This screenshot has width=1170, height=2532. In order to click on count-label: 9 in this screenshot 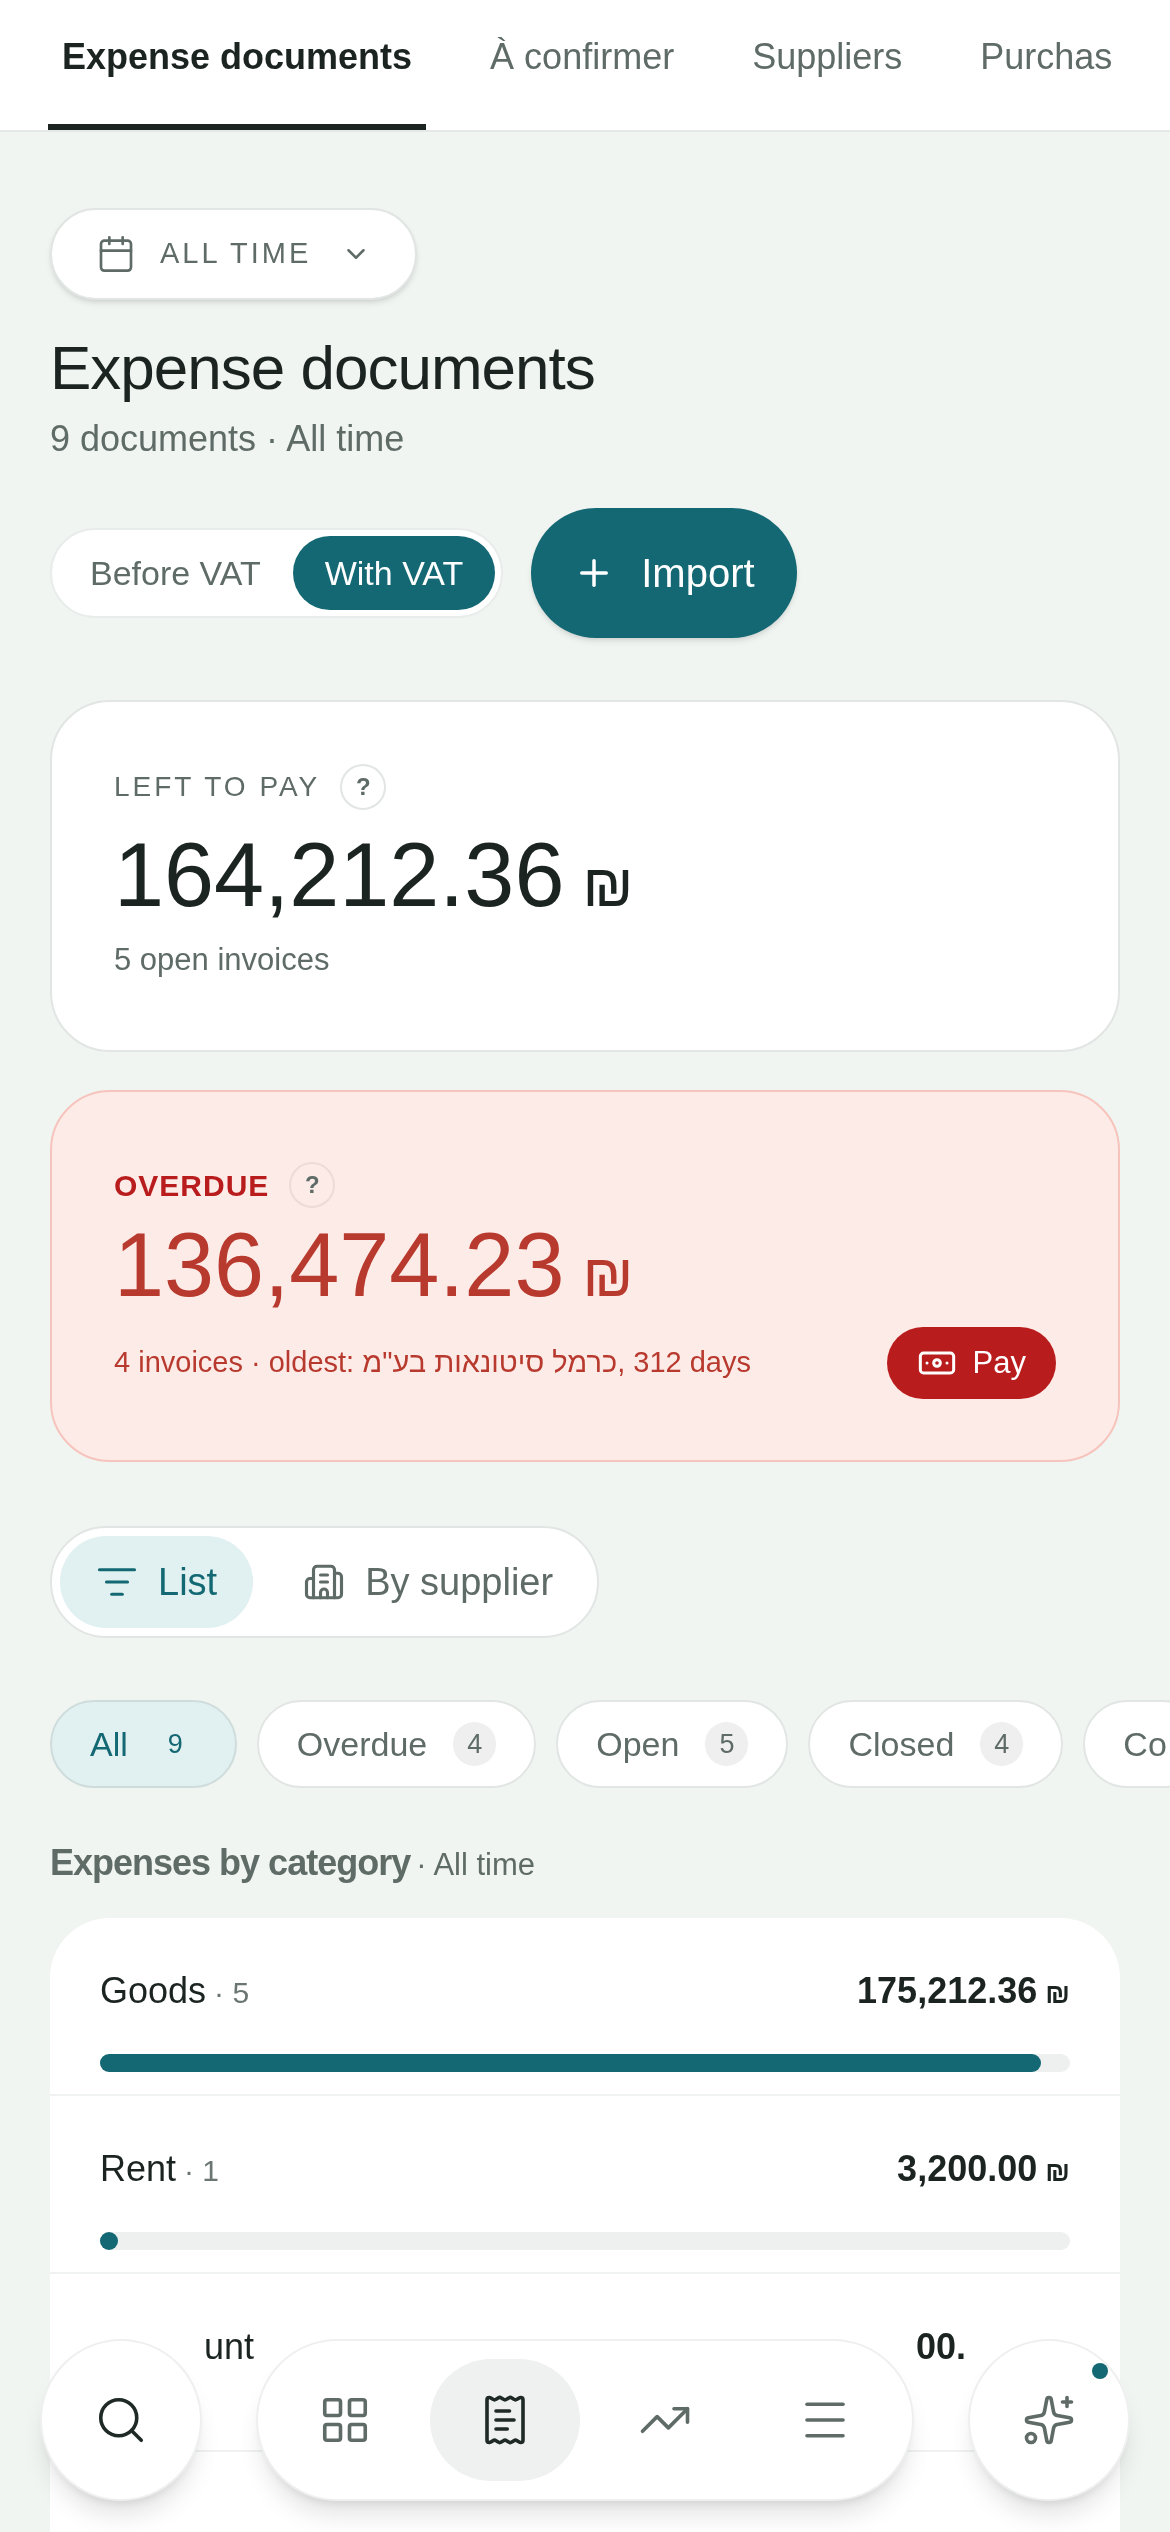, I will do `click(175, 1744)`.